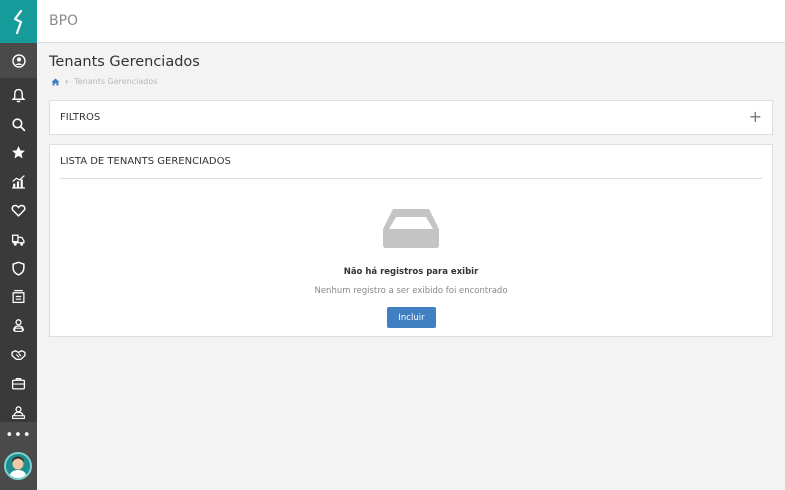 The width and height of the screenshot is (785, 490). I want to click on sidebar-item-logistics, so click(18, 239).